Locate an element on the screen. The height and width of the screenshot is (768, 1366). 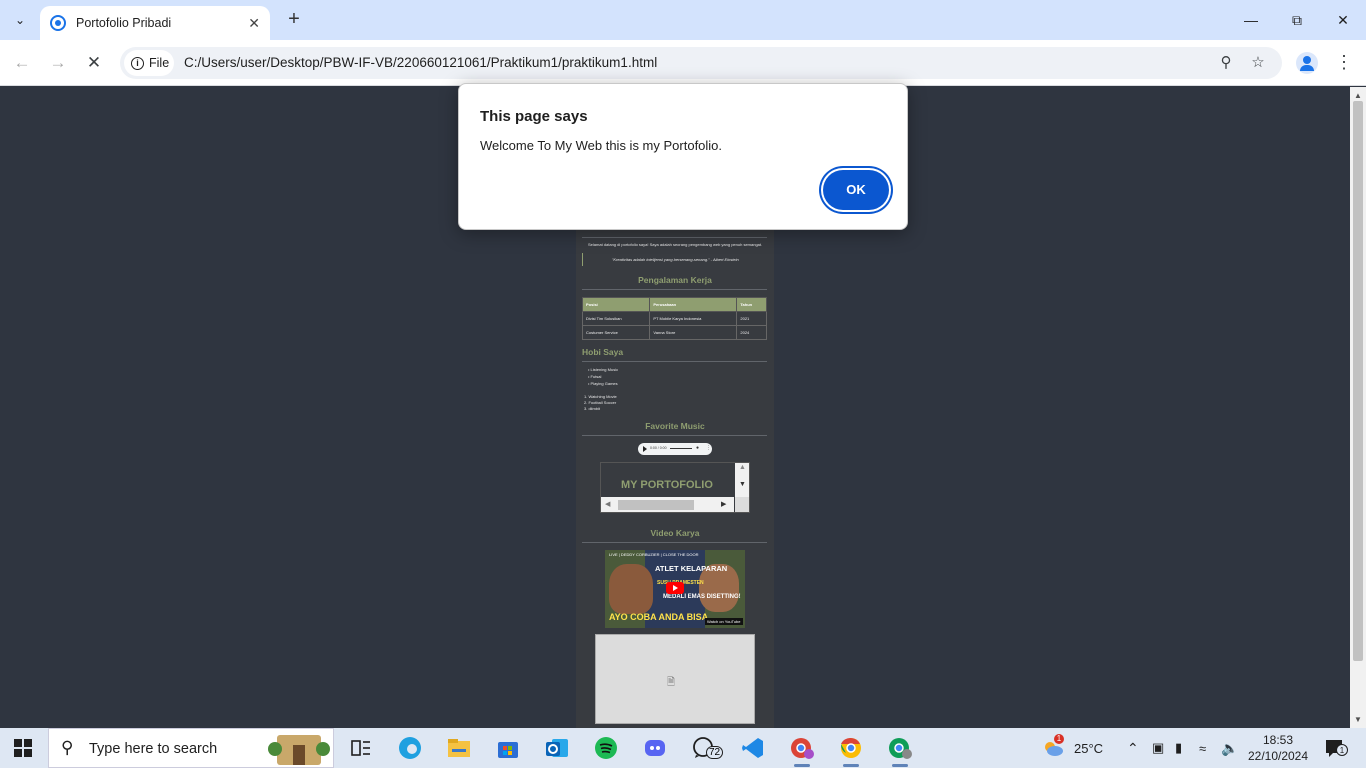
battery-icon: ▮ is located at coordinates (1178, 748).